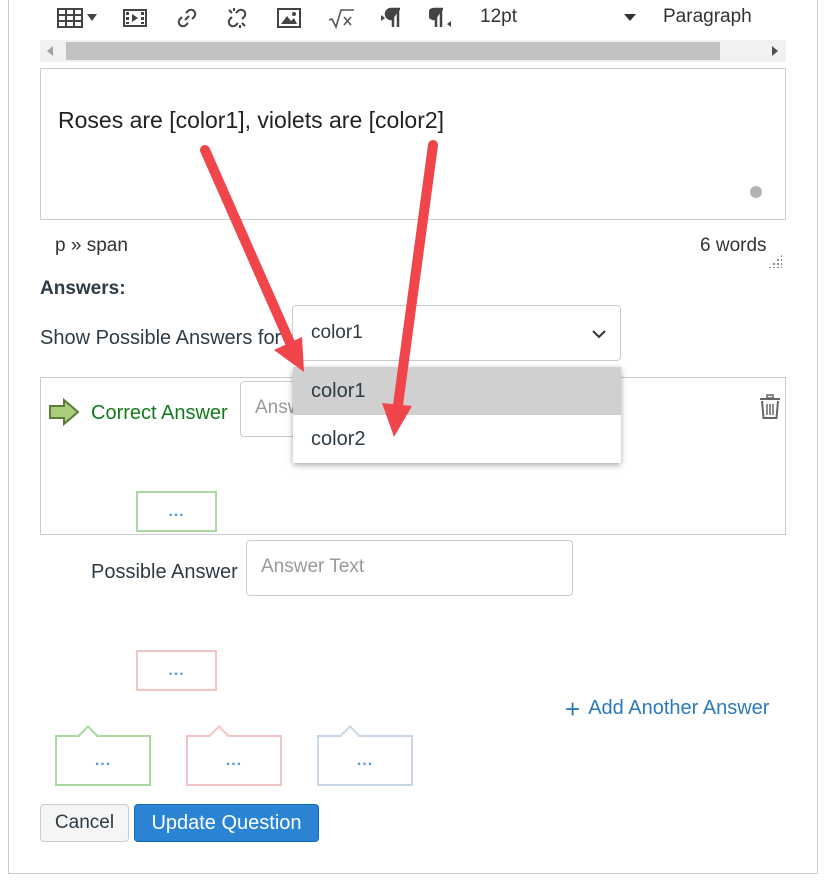  I want to click on possible-answer-placeholder: Answer Text, so click(313, 566).